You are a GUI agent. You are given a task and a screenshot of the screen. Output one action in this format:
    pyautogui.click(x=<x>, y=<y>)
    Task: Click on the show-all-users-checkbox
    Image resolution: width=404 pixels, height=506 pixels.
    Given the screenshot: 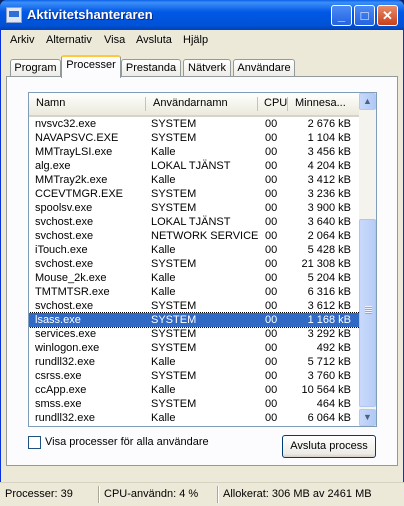 What is the action you would take?
    pyautogui.click(x=34, y=442)
    